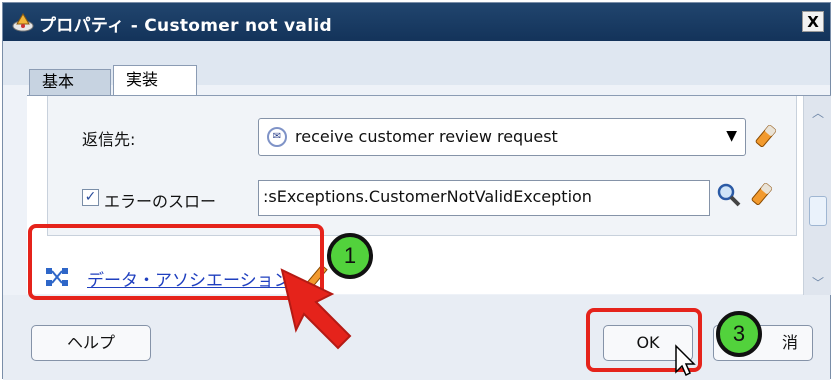 This screenshot has height=381, width=833. What do you see at coordinates (685, 360) in the screenshot?
I see `mouse-cursor-icon` at bounding box center [685, 360].